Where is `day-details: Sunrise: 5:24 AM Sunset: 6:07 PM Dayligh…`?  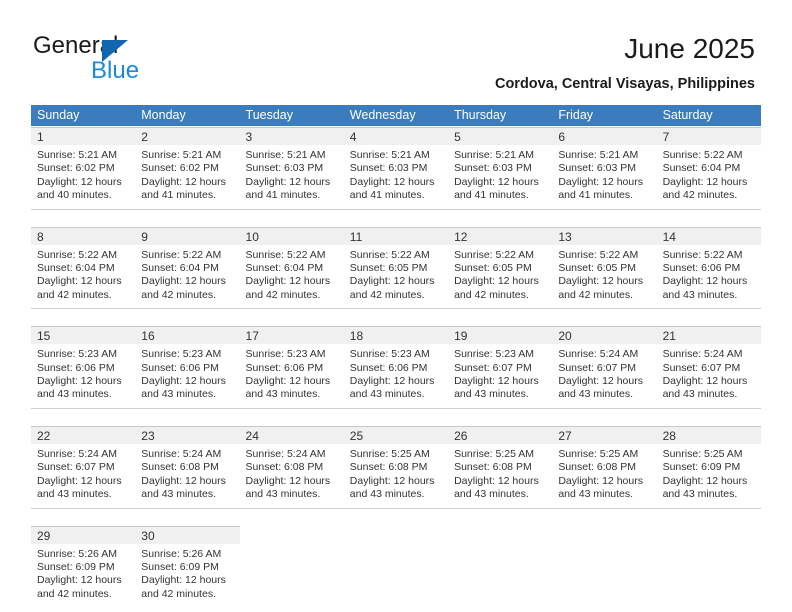 day-details: Sunrise: 5:24 AM Sunset: 6:07 PM Dayligh… is located at coordinates (83, 476).